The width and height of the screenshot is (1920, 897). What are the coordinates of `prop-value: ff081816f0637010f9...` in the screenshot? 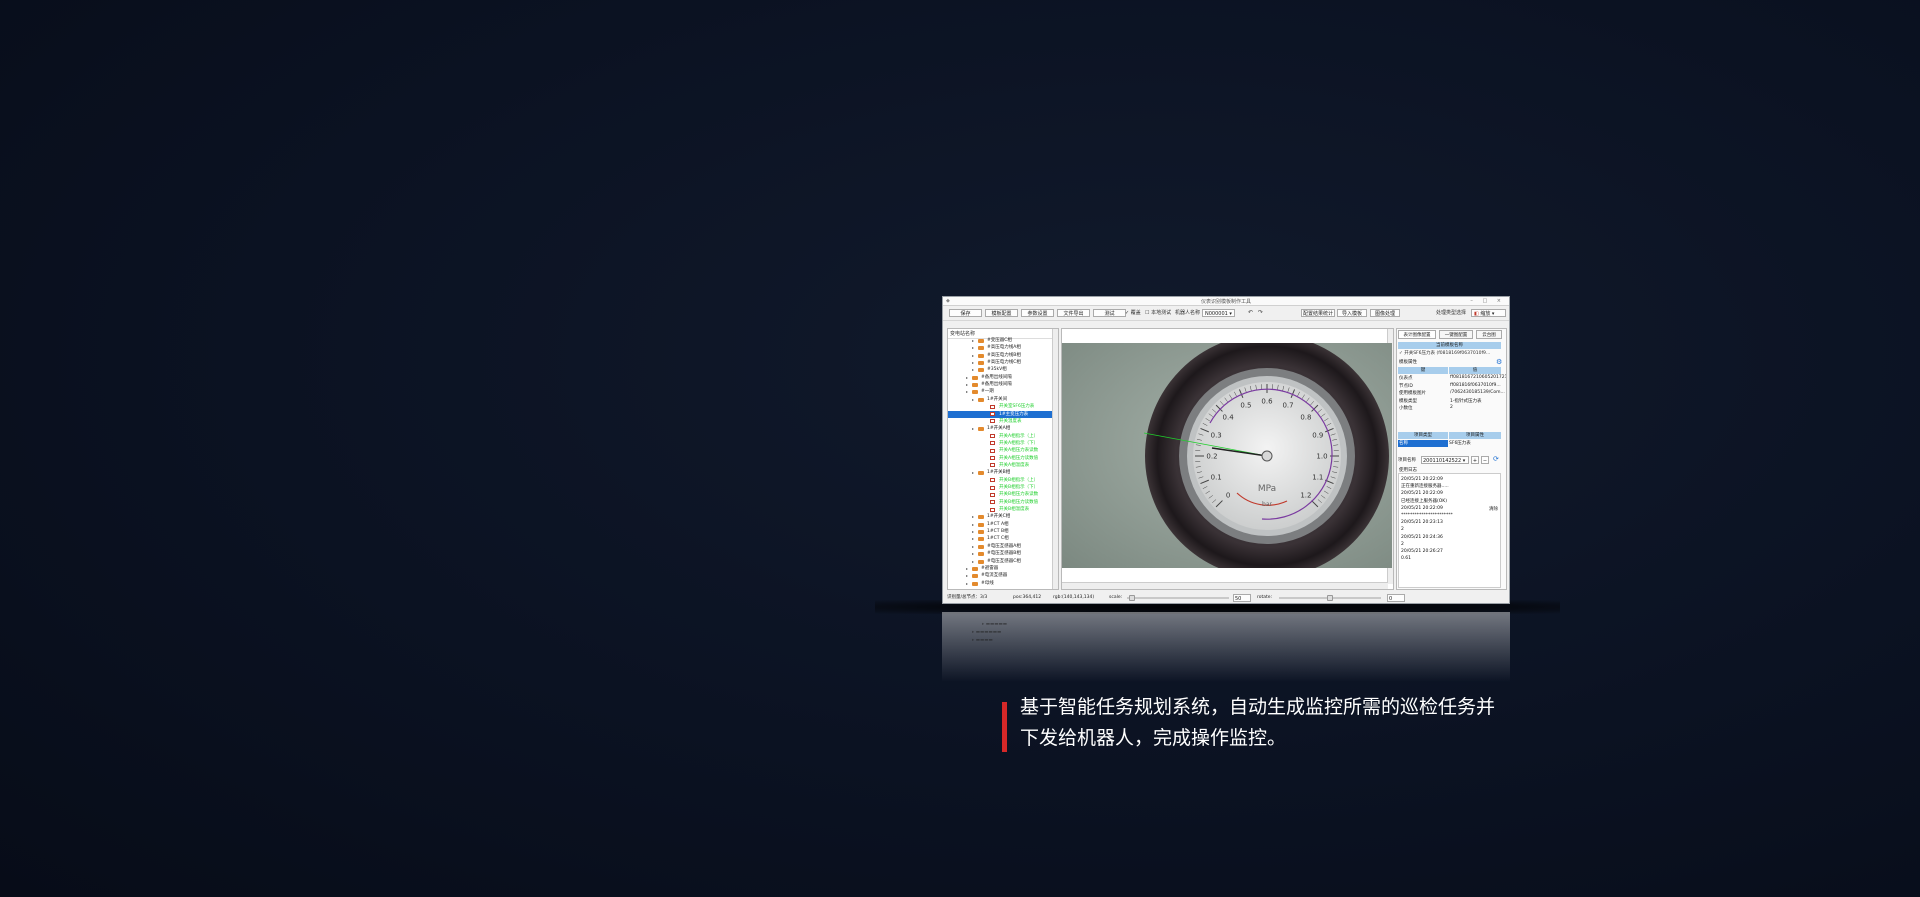 It's located at (1475, 385).